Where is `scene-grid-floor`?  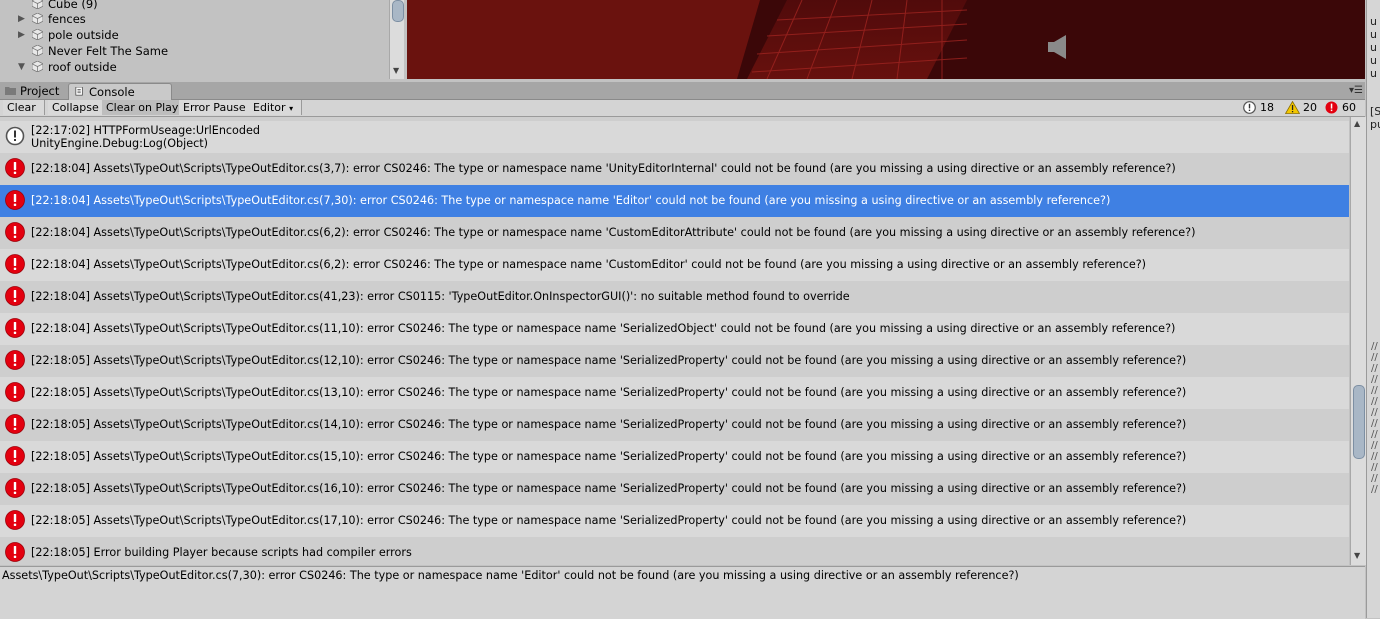 scene-grid-floor is located at coordinates (886, 39).